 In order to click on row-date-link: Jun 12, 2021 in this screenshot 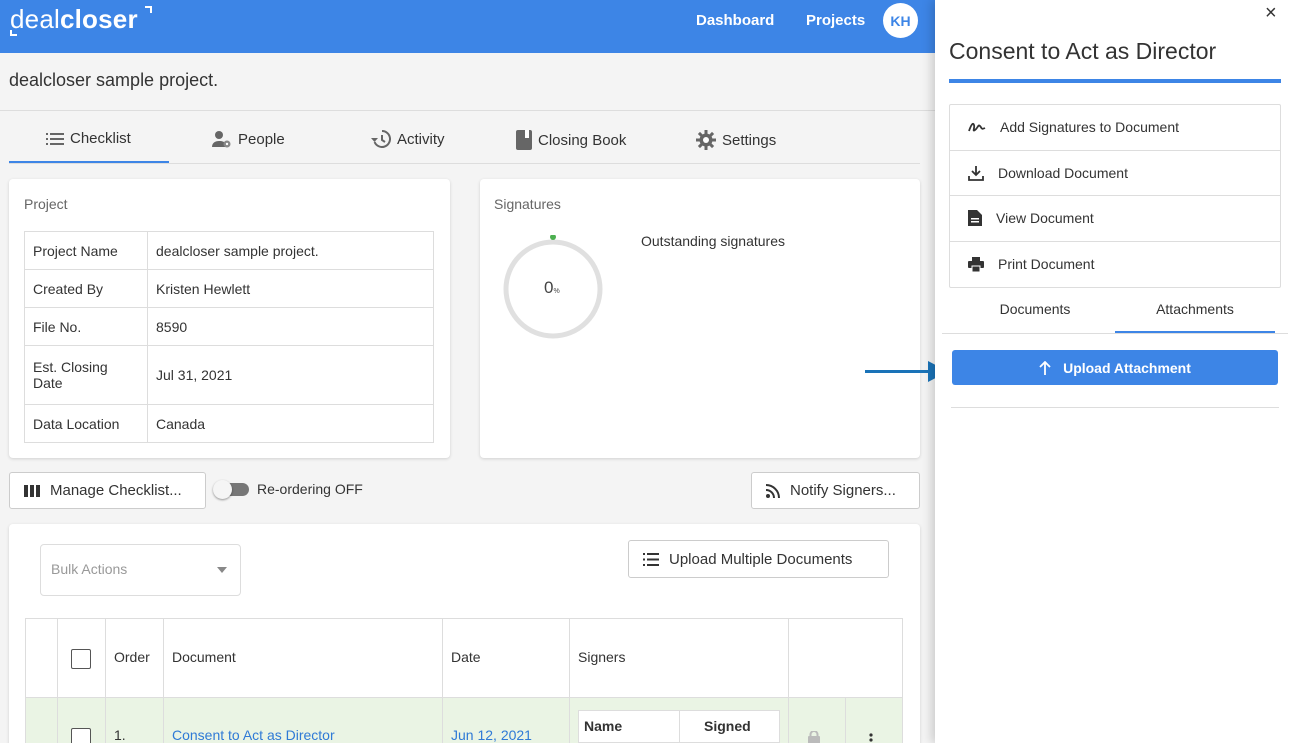, I will do `click(491, 735)`.